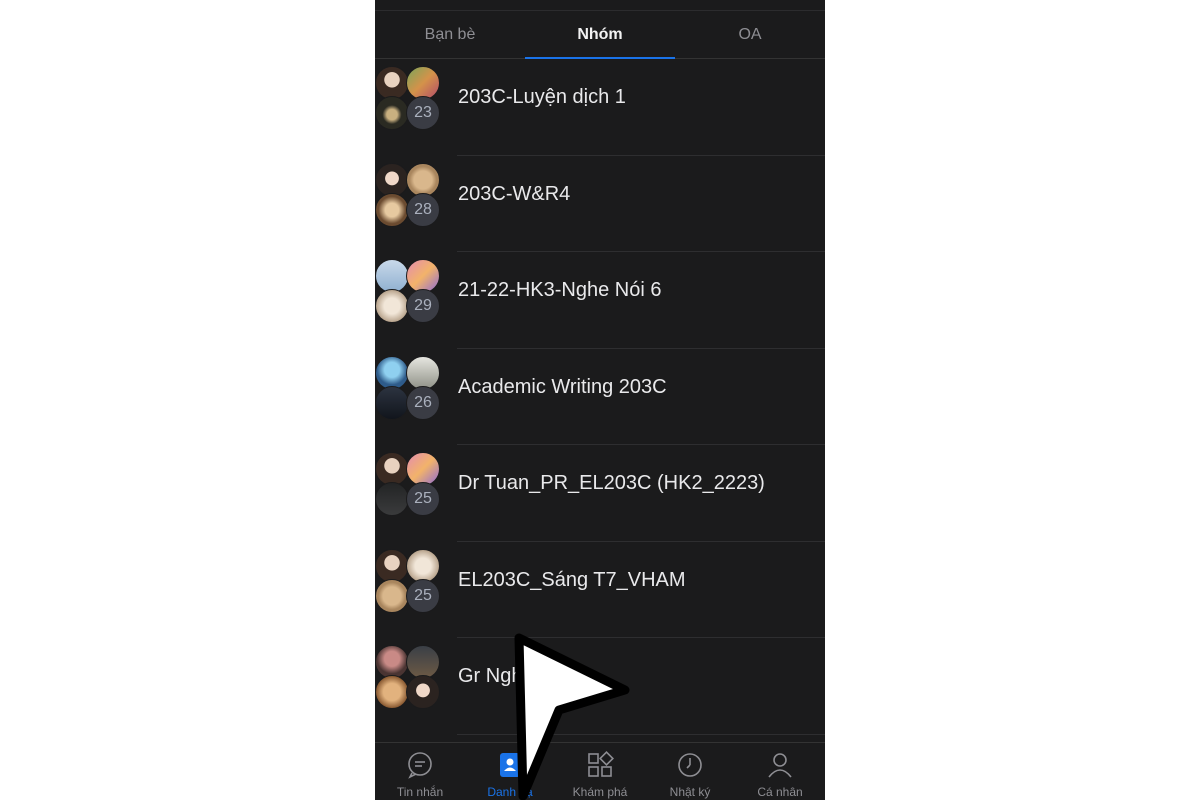 The image size is (1200, 800). I want to click on nav-label: Danh bạ, so click(510, 792).